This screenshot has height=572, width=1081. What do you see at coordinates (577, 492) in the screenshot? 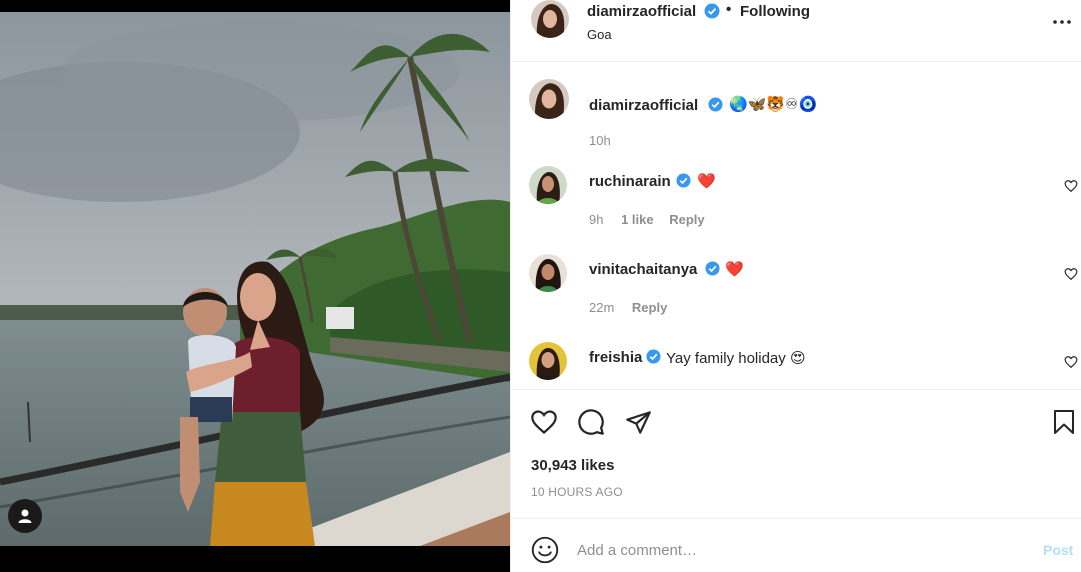
I see `post-timestamp: 10 HOURS AGO` at bounding box center [577, 492].